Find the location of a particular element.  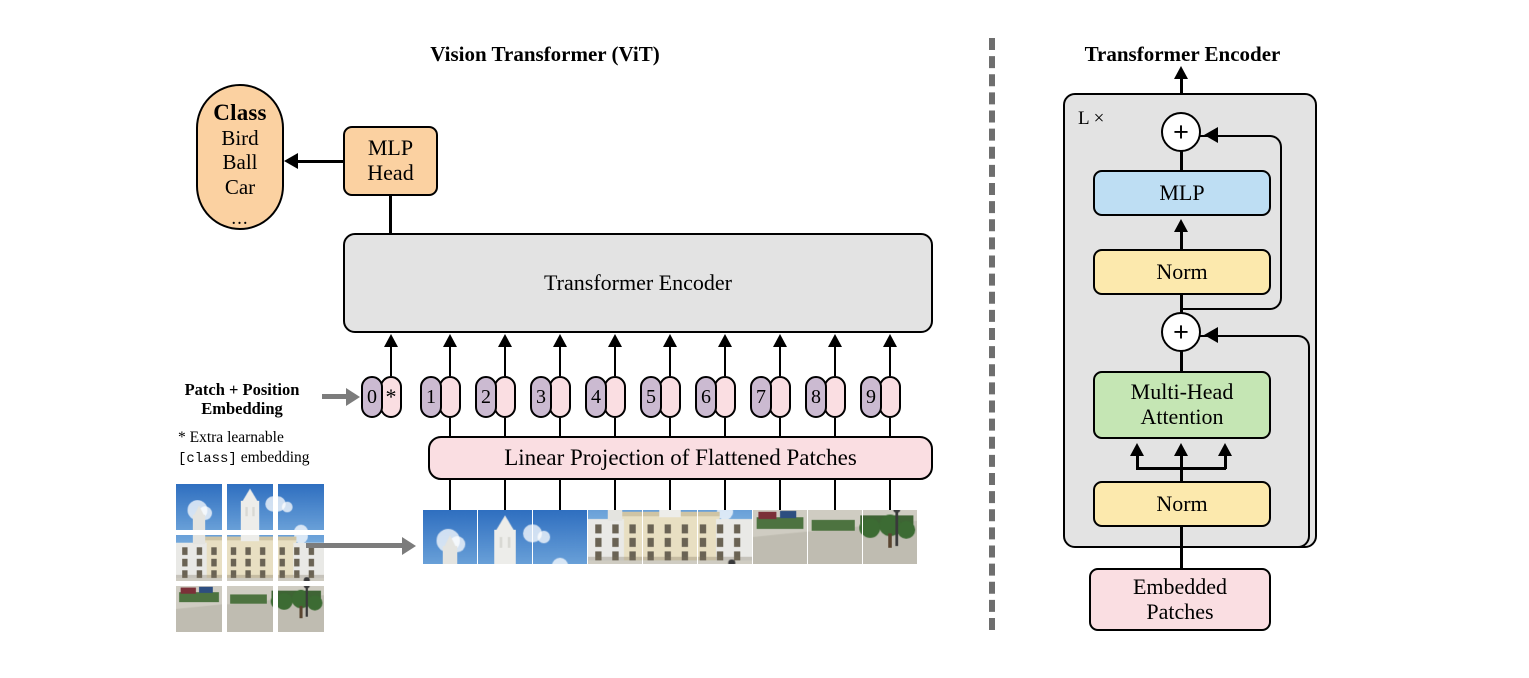

class-item-bird: Bird is located at coordinates (240, 137).